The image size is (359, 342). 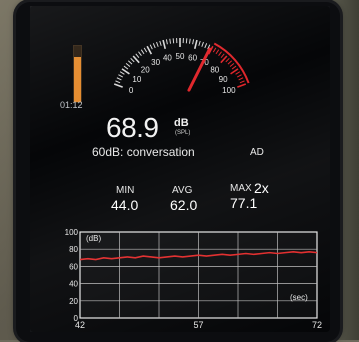 What do you see at coordinates (73, 284) in the screenshot?
I see `graph-y-tick-label: 40` at bounding box center [73, 284].